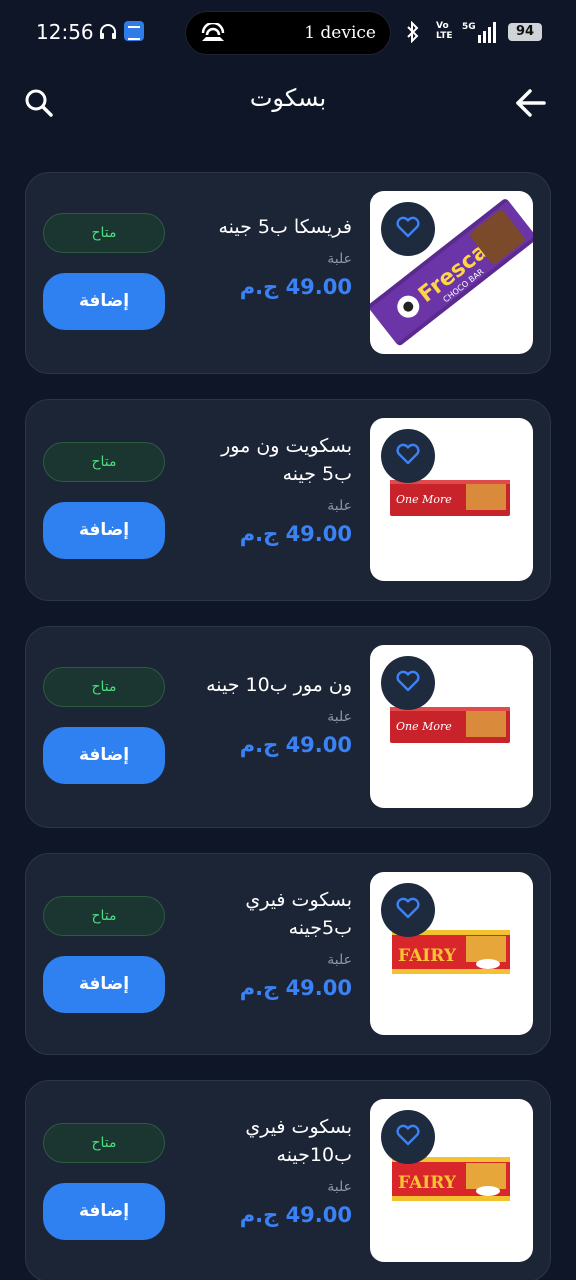 The height and width of the screenshot is (1280, 576). Describe the element at coordinates (288, 98) in the screenshot. I see `page-title: بسكوت` at that location.